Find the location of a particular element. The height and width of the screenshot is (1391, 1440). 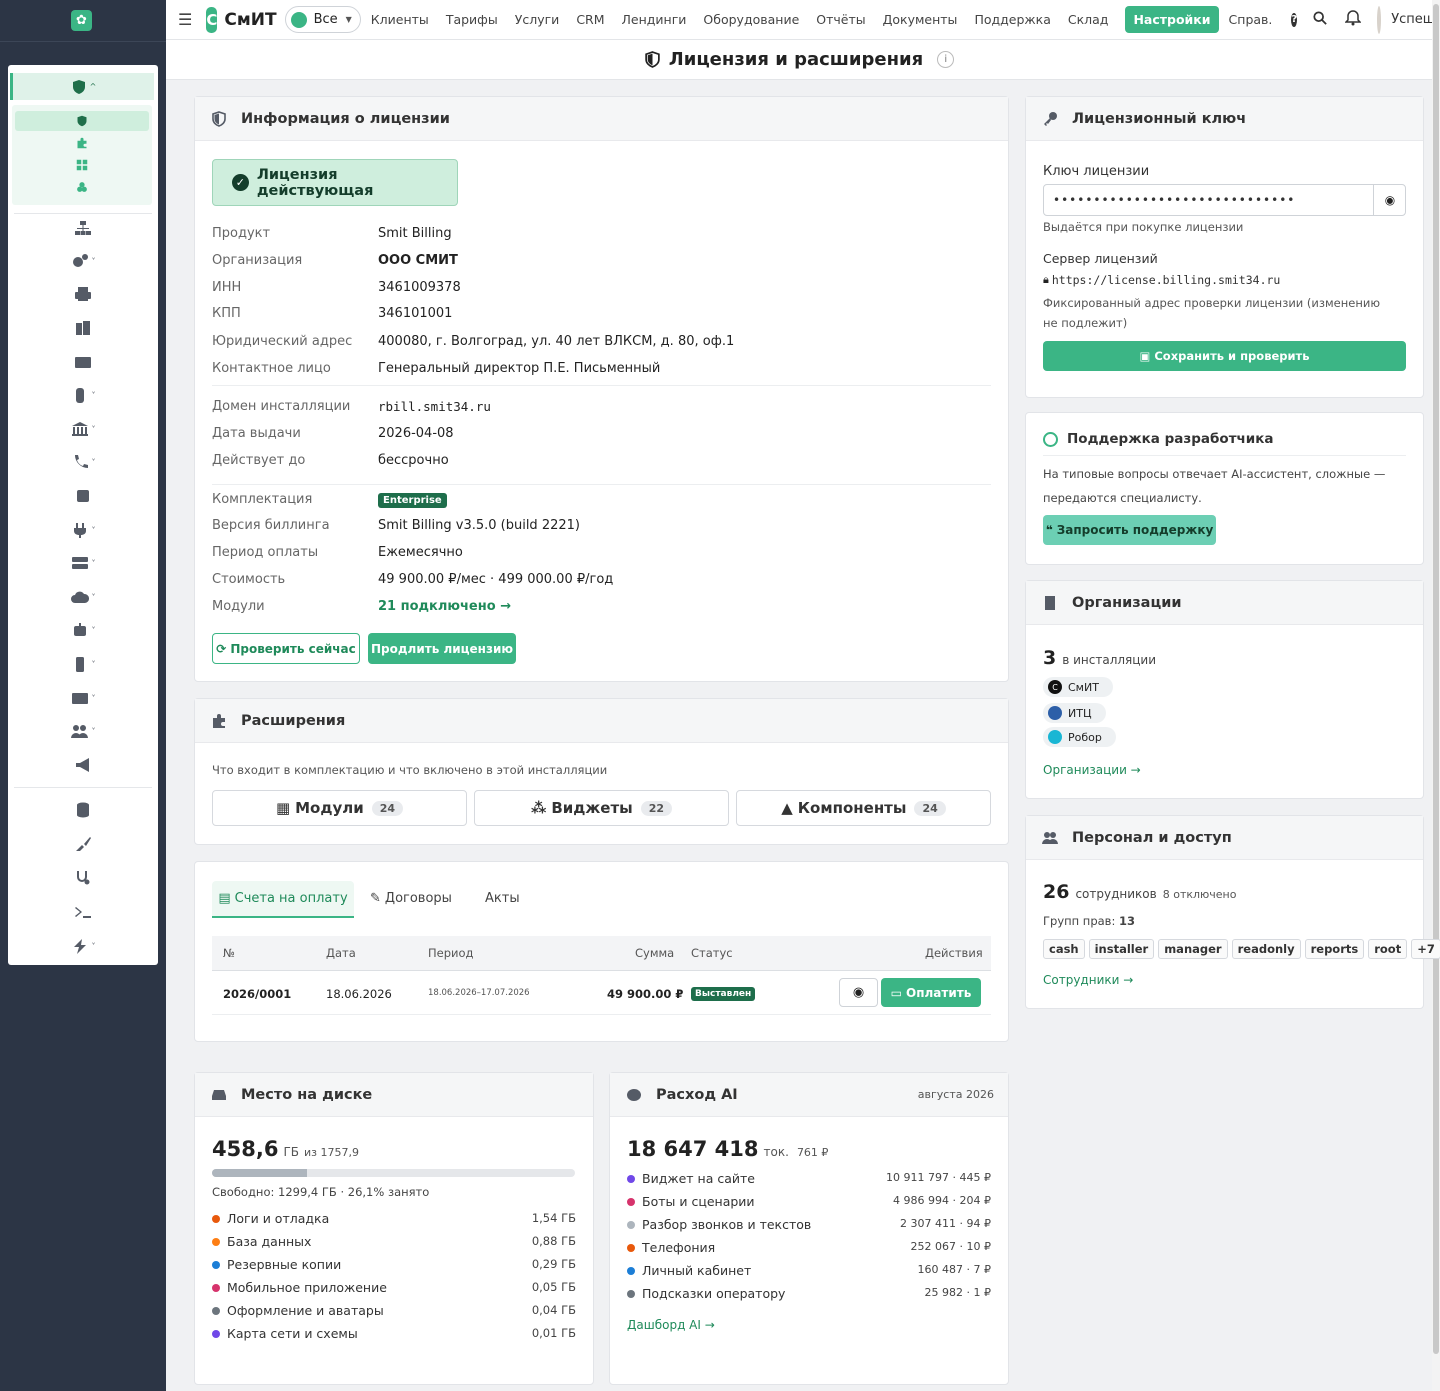

field-label: КПП is located at coordinates (226, 313).